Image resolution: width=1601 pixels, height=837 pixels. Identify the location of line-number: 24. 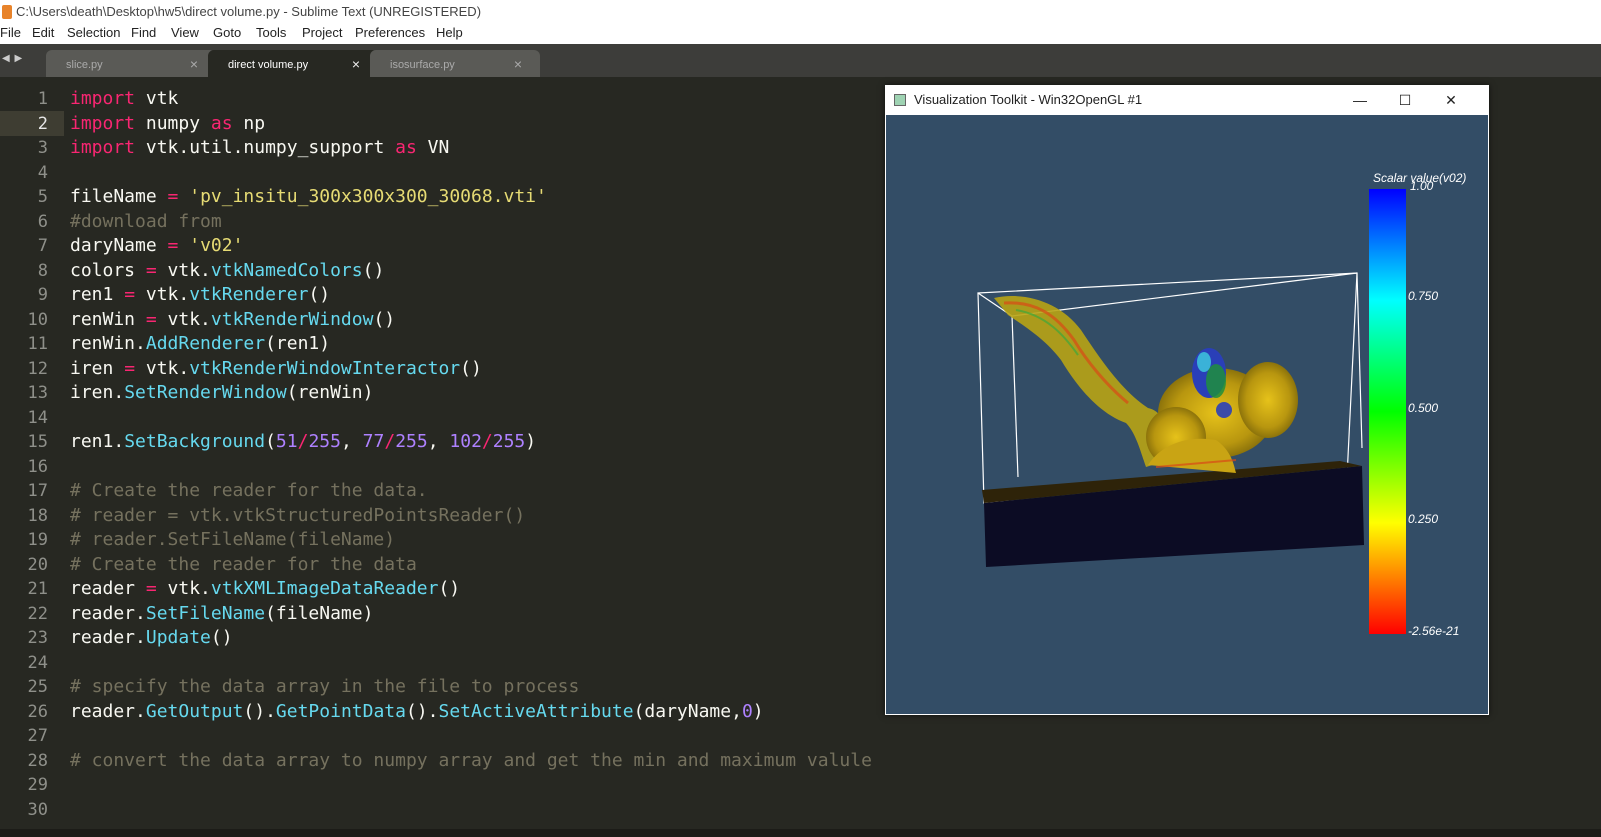
(37, 662).